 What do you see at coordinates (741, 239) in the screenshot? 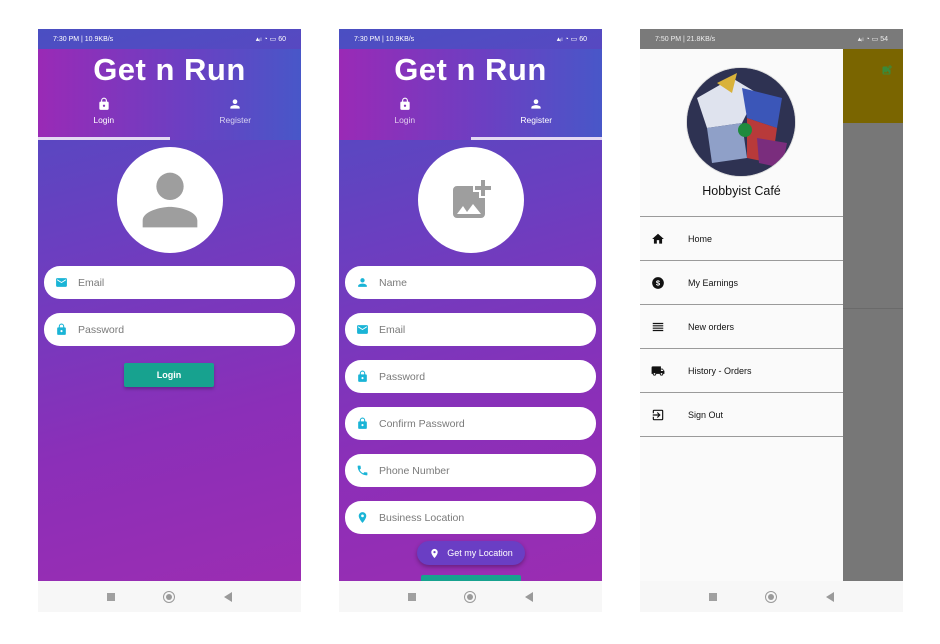
I see `menu-item-home: Home` at bounding box center [741, 239].